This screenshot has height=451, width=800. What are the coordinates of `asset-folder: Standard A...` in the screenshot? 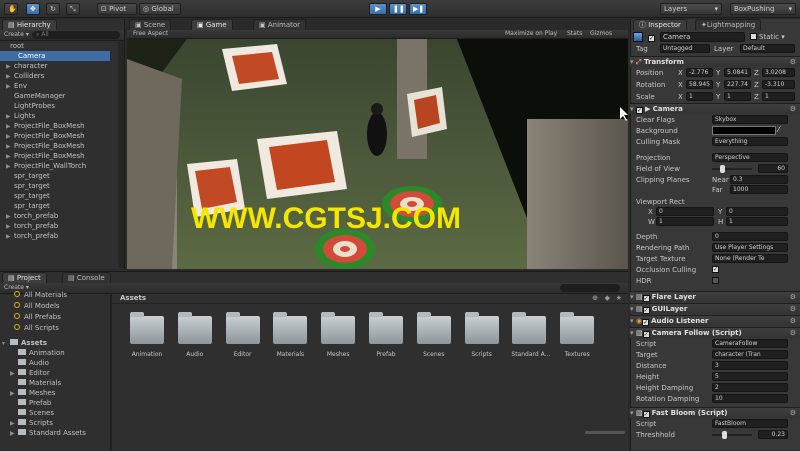 It's located at (530, 335).